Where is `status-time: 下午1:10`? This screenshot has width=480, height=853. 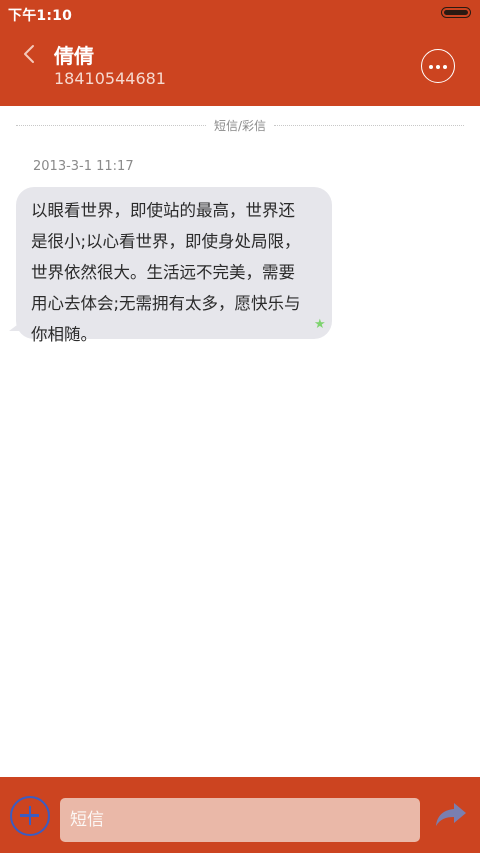
status-time: 下午1:10 is located at coordinates (40, 16).